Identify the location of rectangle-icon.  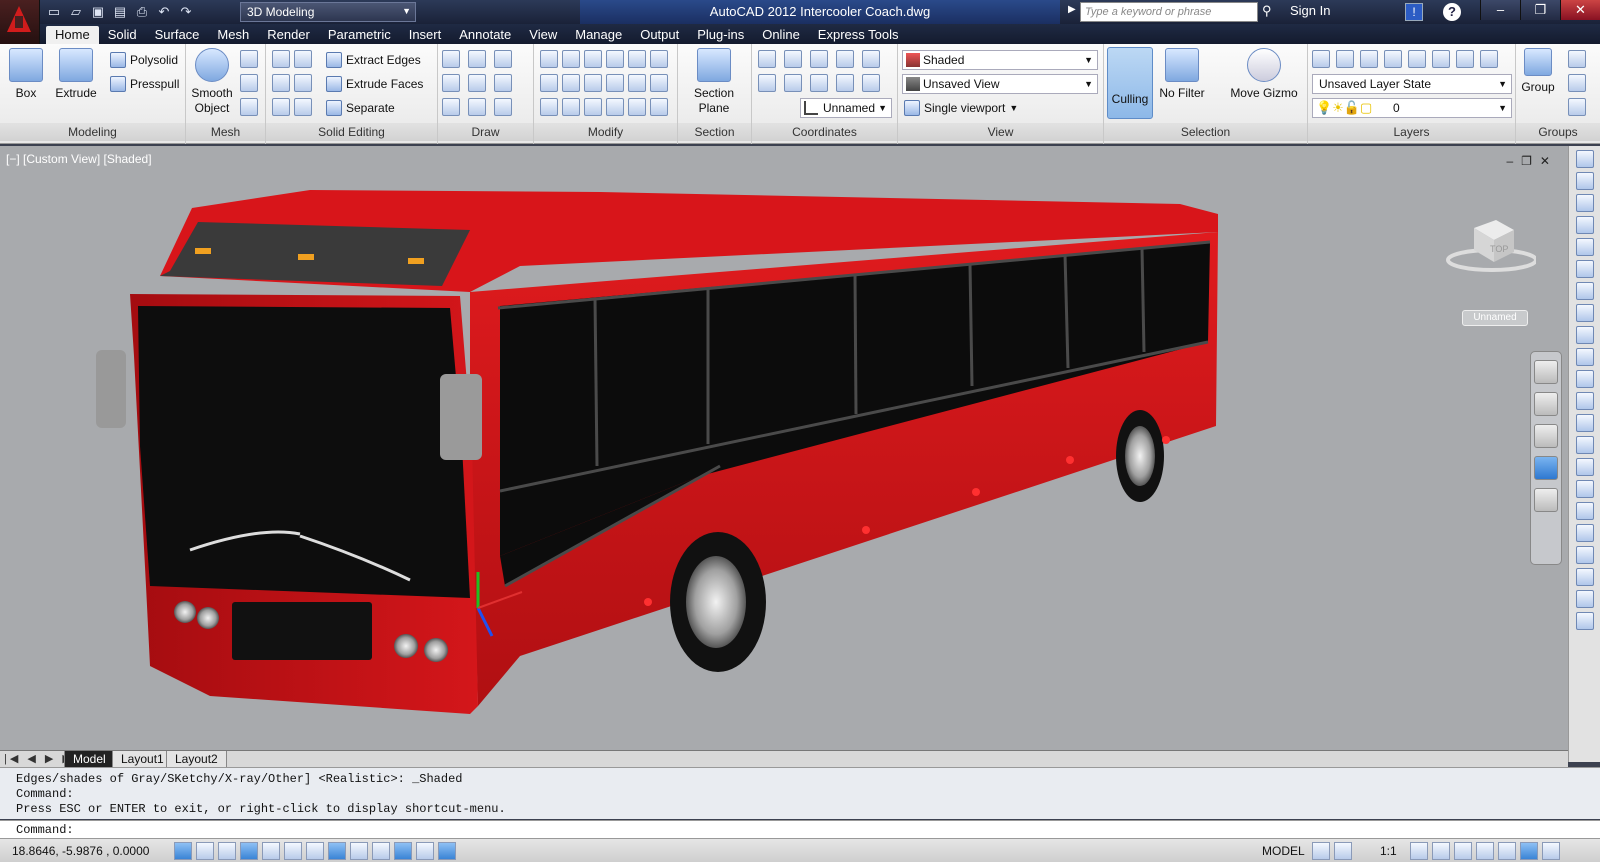
(477, 107).